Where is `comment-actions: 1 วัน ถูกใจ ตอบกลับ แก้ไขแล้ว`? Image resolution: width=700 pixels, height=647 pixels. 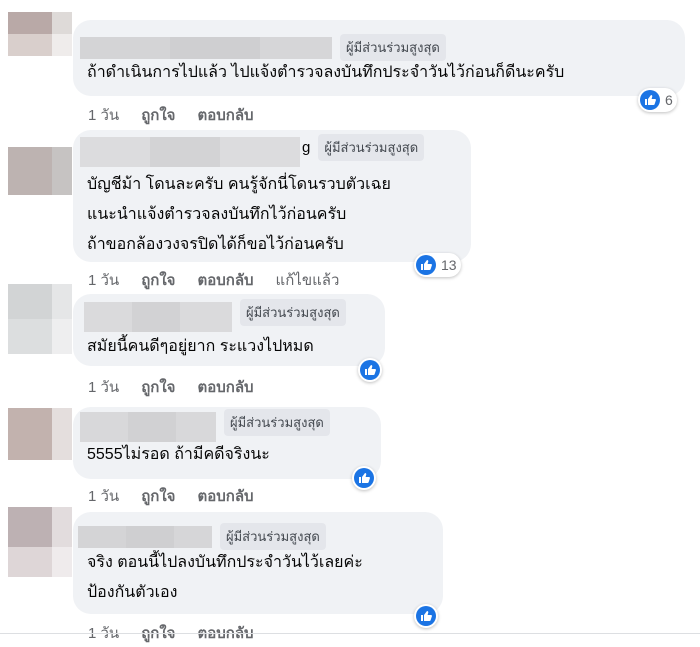
comment-actions: 1 วัน ถูกใจ ตอบกลับ แก้ไขแล้ว is located at coordinates (213, 280).